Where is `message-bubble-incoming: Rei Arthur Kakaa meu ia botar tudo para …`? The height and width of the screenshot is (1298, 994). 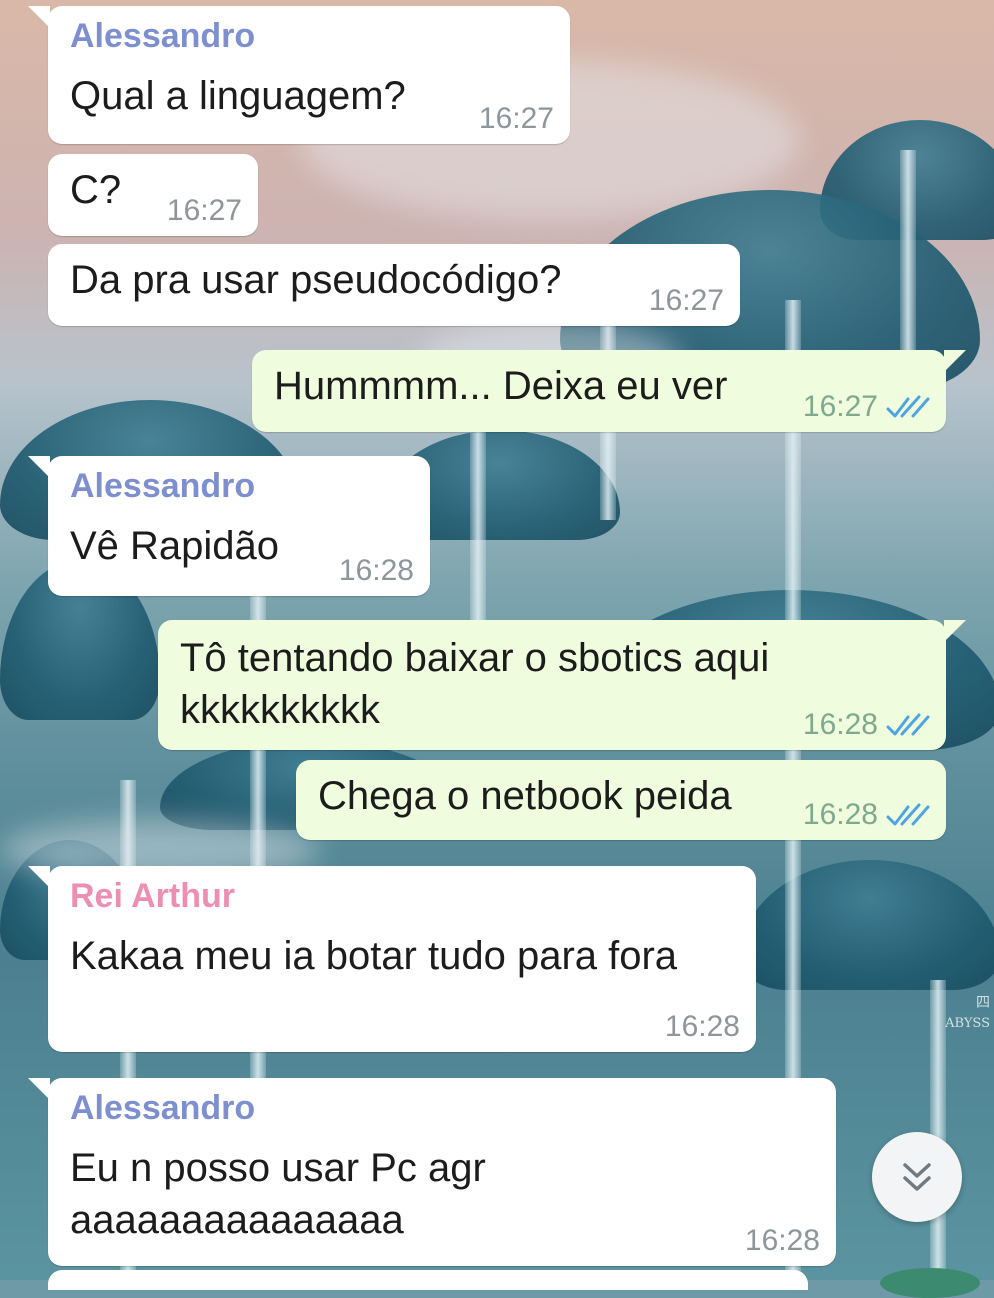
message-bubble-incoming: Rei Arthur Kakaa meu ia botar tudo para … is located at coordinates (392, 959).